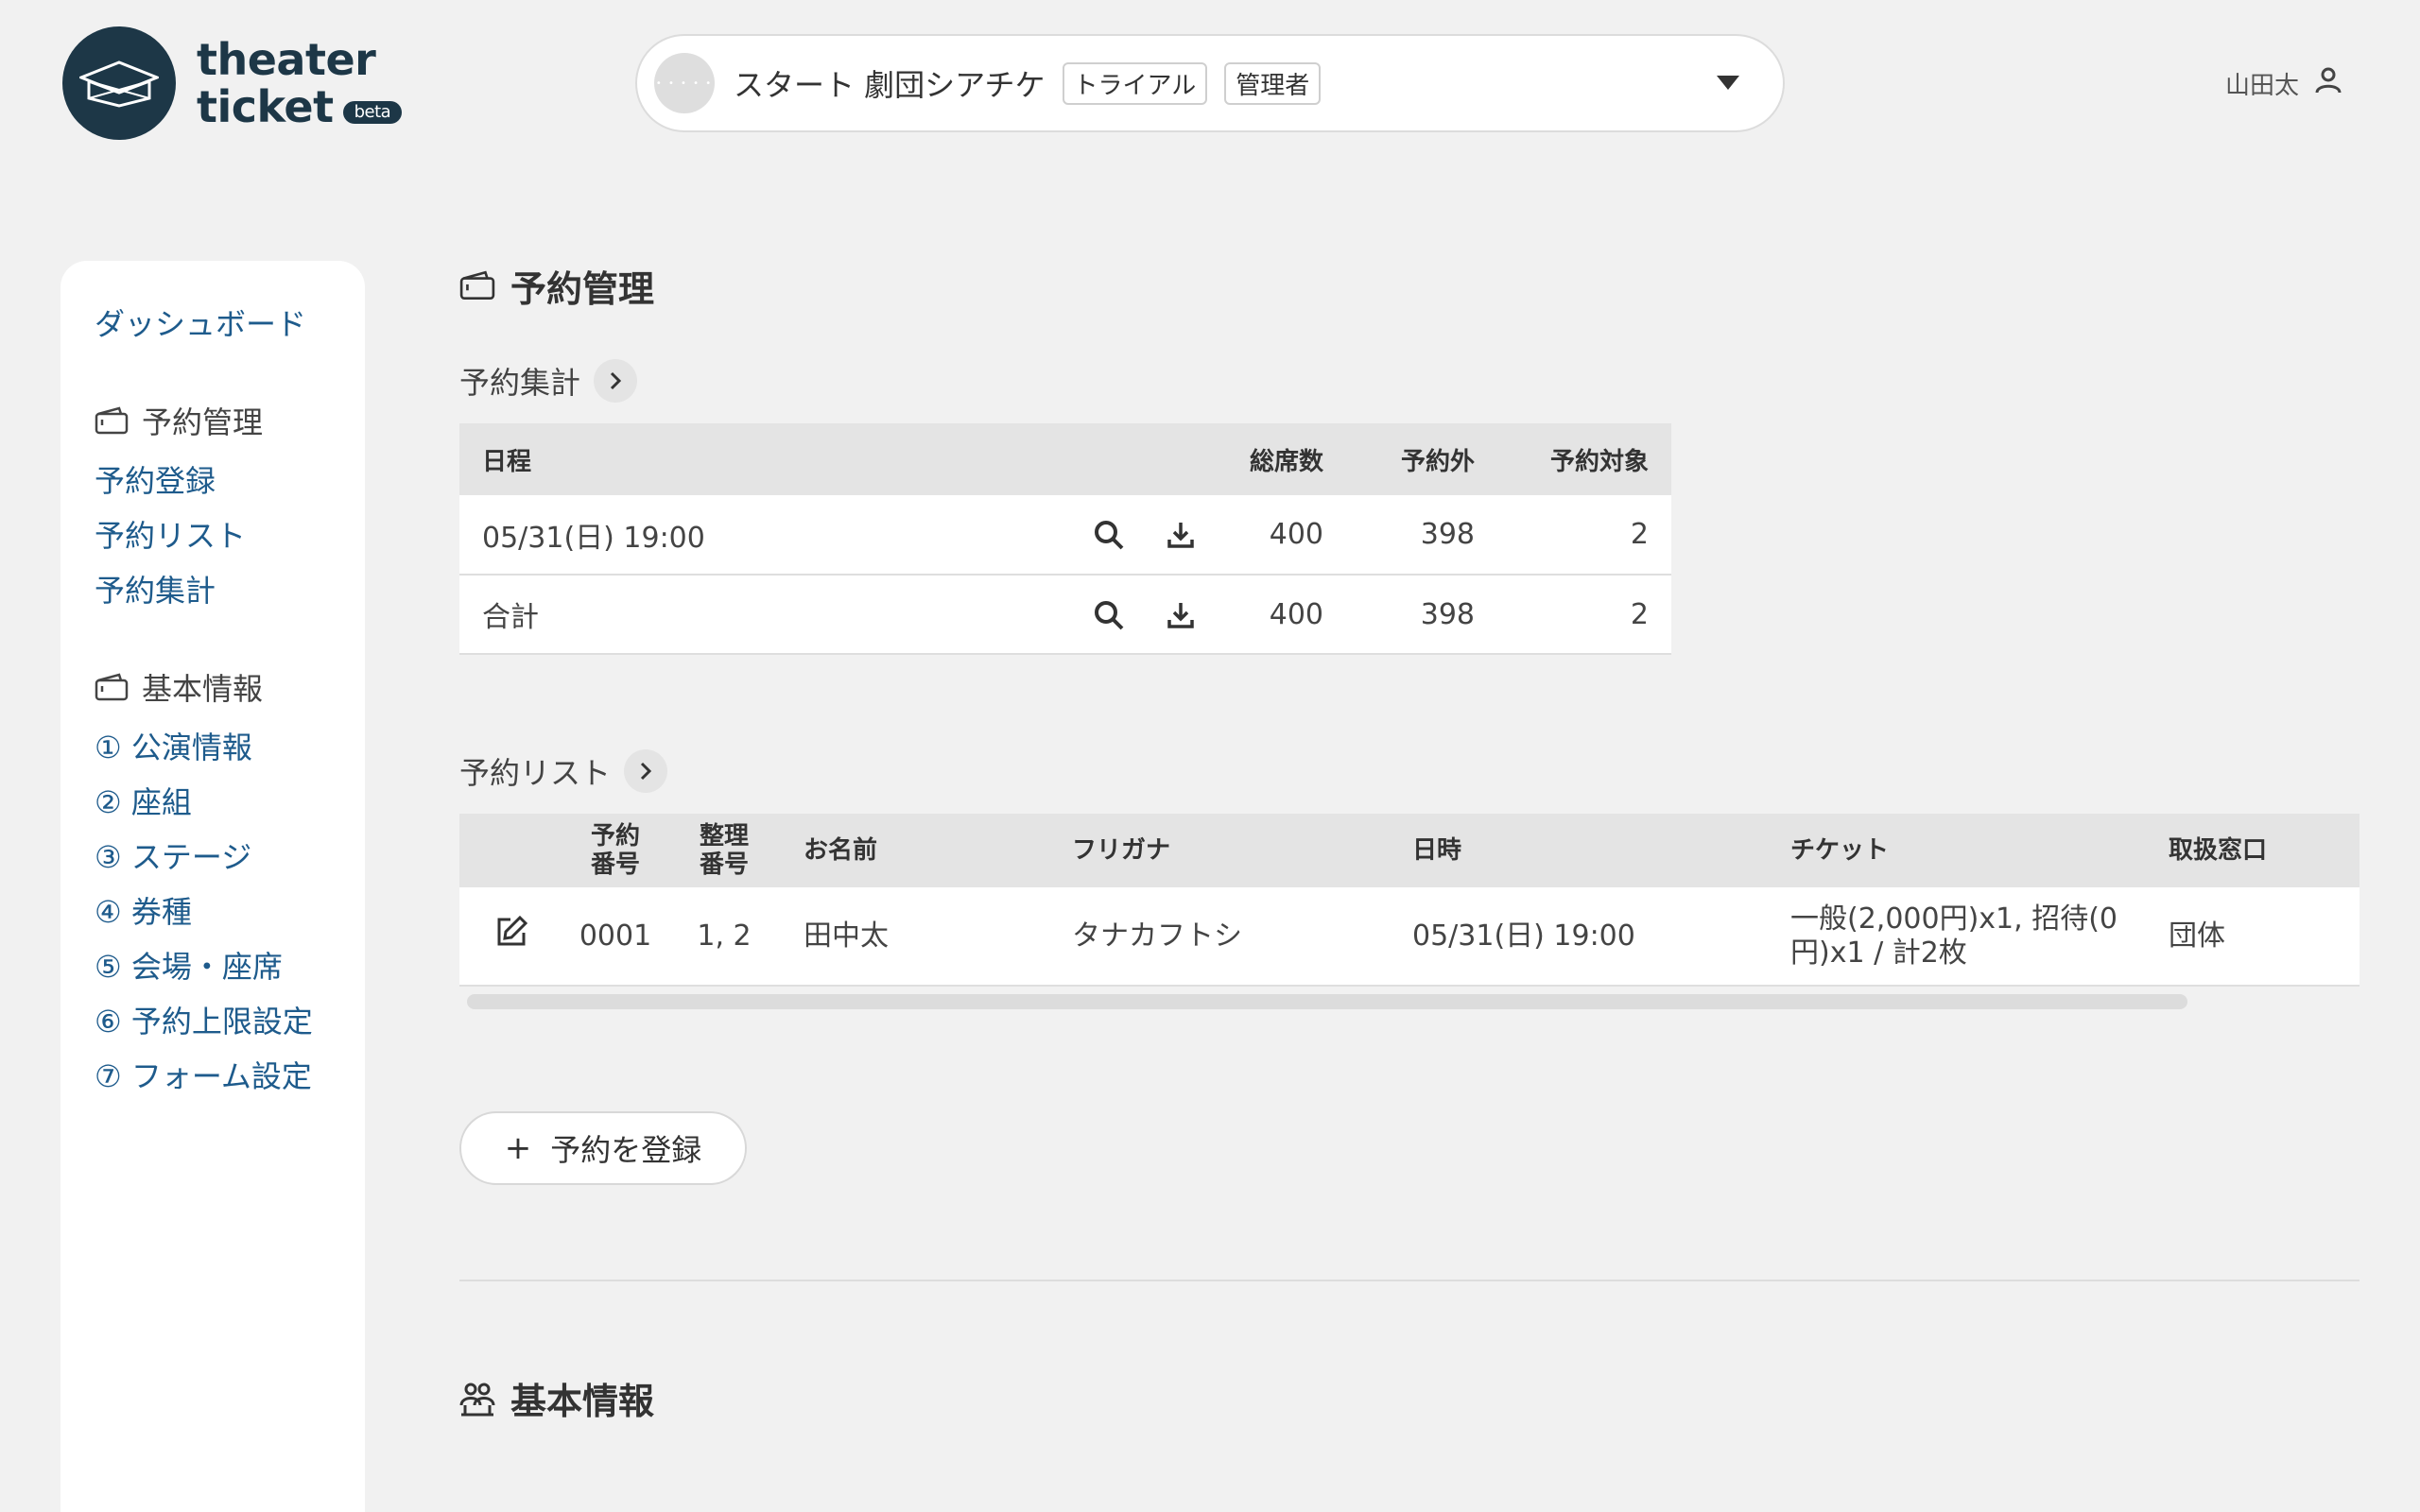  What do you see at coordinates (922, 850) in the screenshot?
I see `col-name: お名前` at bounding box center [922, 850].